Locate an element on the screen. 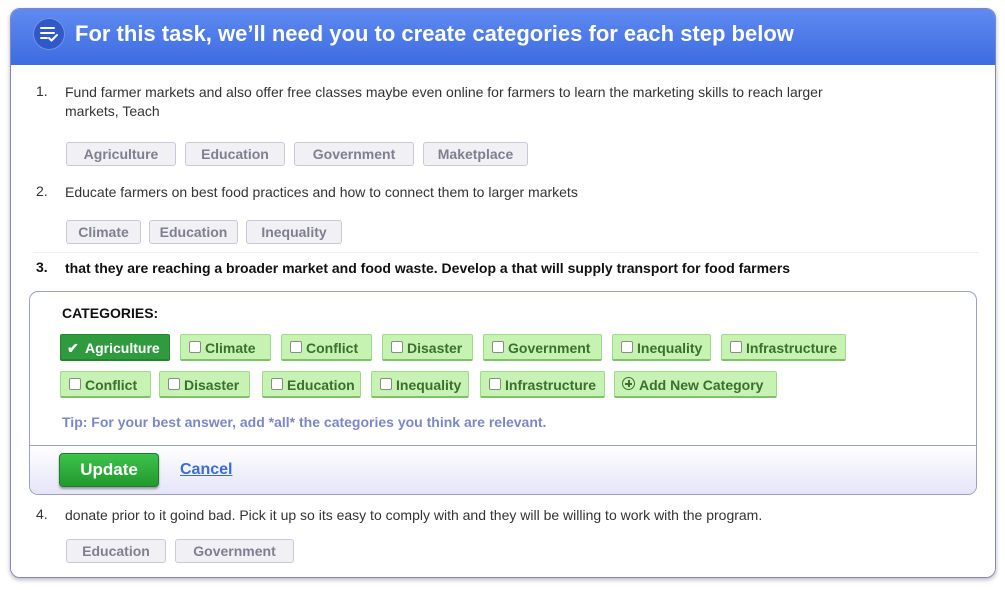  step-number: 3. is located at coordinates (42, 267).